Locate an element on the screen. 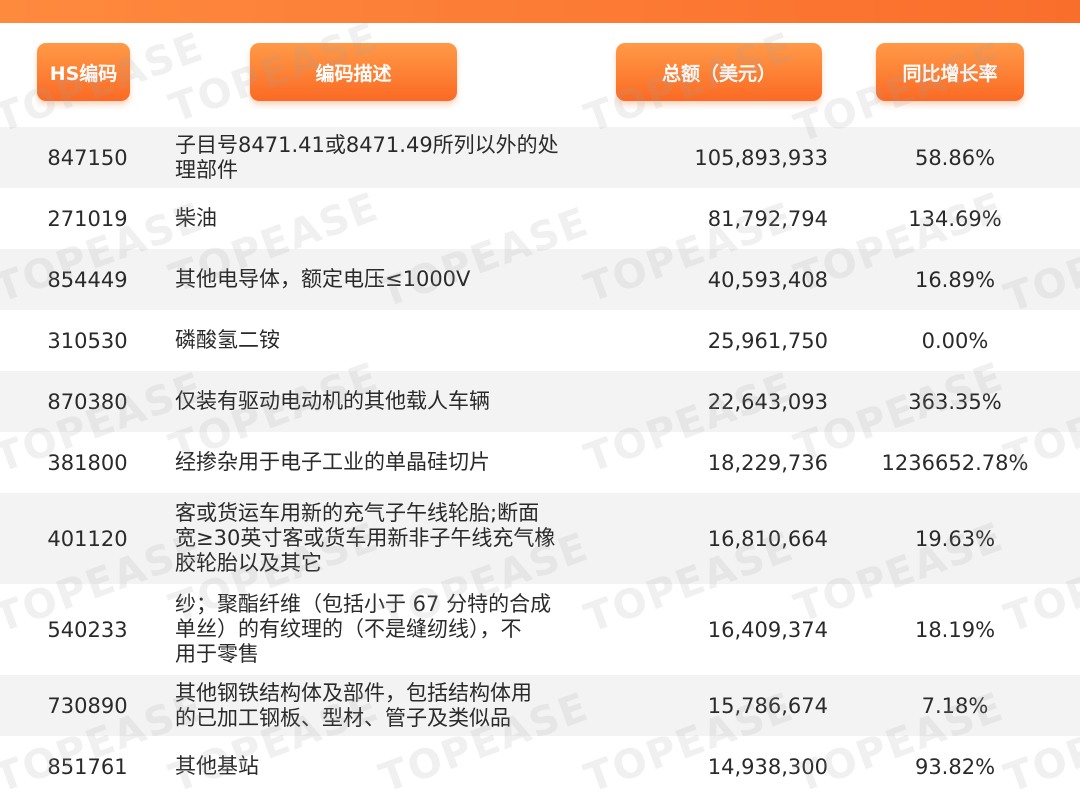  cell-description: 其他钢铁结构体及部件，包括结构体用 的已加工钢板、型材、管子及类似品 is located at coordinates (380, 705).